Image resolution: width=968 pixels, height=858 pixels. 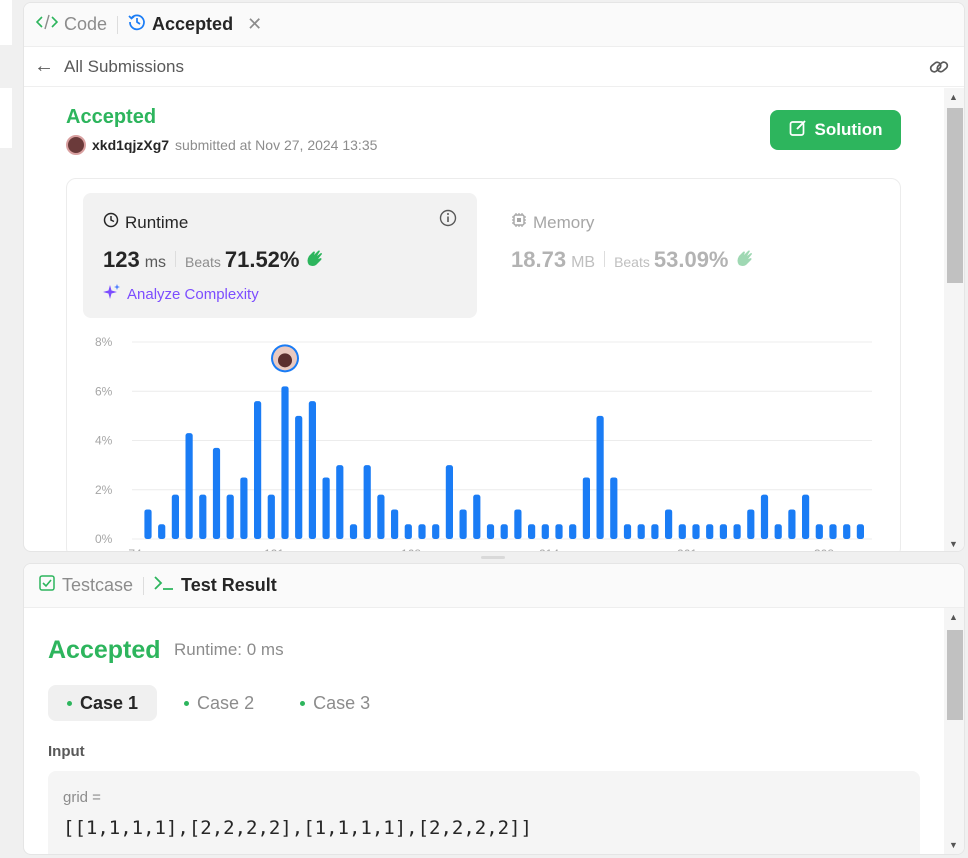 I want to click on history-icon, so click(x=137, y=24).